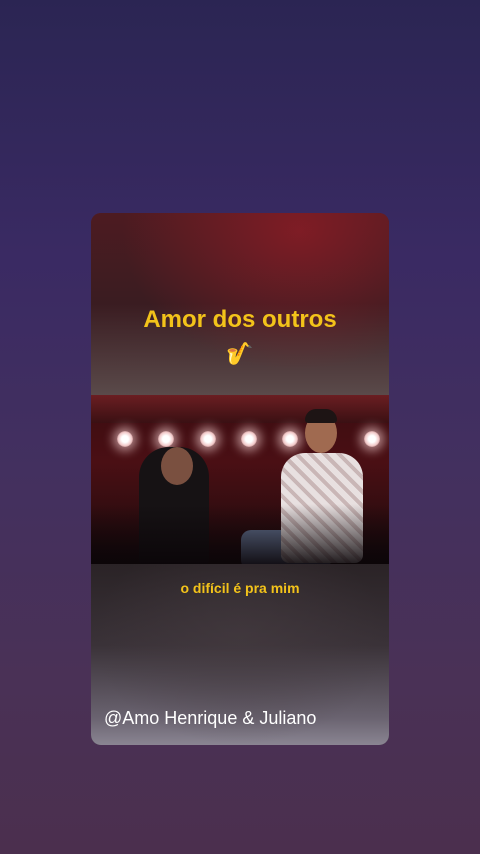  What do you see at coordinates (177, 466) in the screenshot?
I see `performer-left-head` at bounding box center [177, 466].